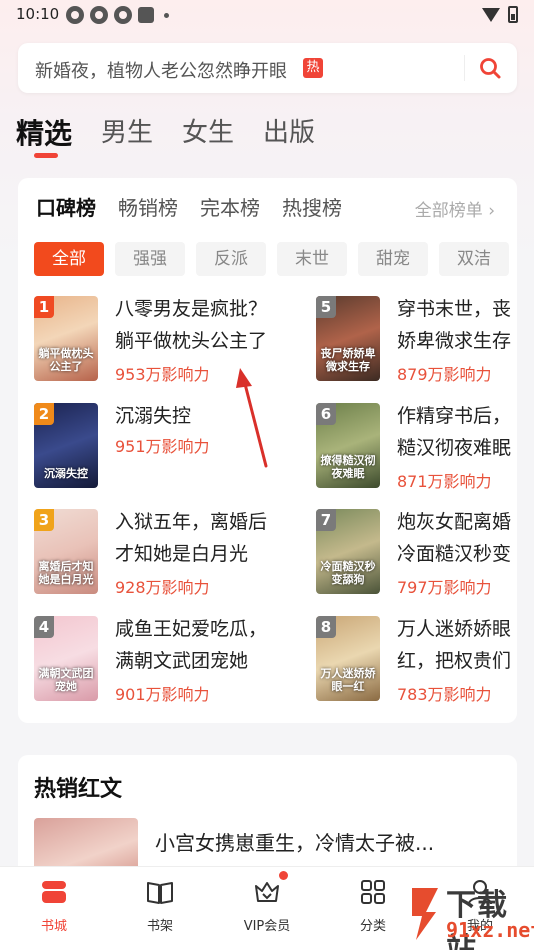  What do you see at coordinates (174, 554) in the screenshot?
I see `book-item-3: 3 离婚后才知她是白月光 入狱五年，离婚后 才知她是白月光 928万影响力` at bounding box center [174, 554].